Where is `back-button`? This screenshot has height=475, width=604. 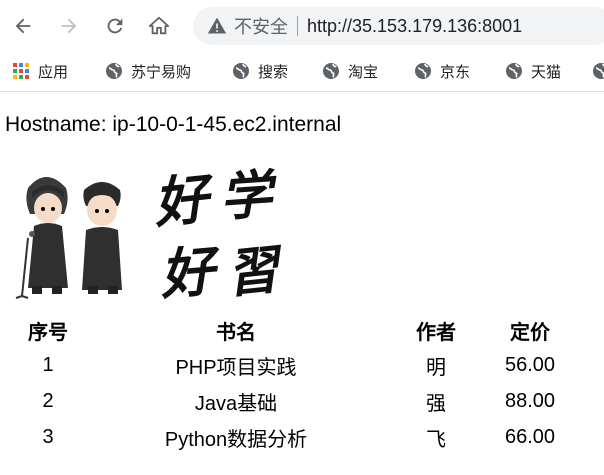 back-button is located at coordinates (23, 26).